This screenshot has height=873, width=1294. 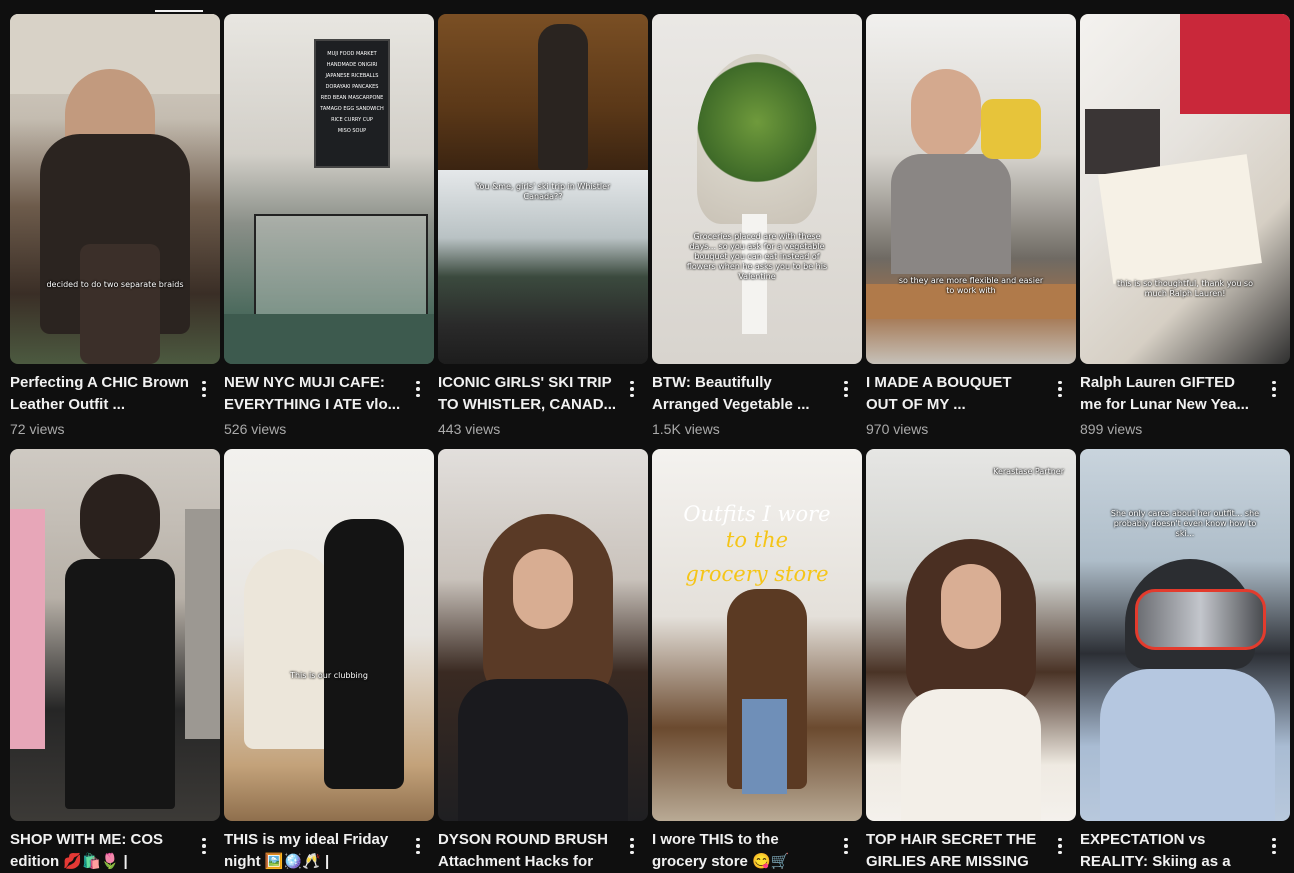 I want to click on video-thumbnail: This is our clubbing, so click(x=329, y=635).